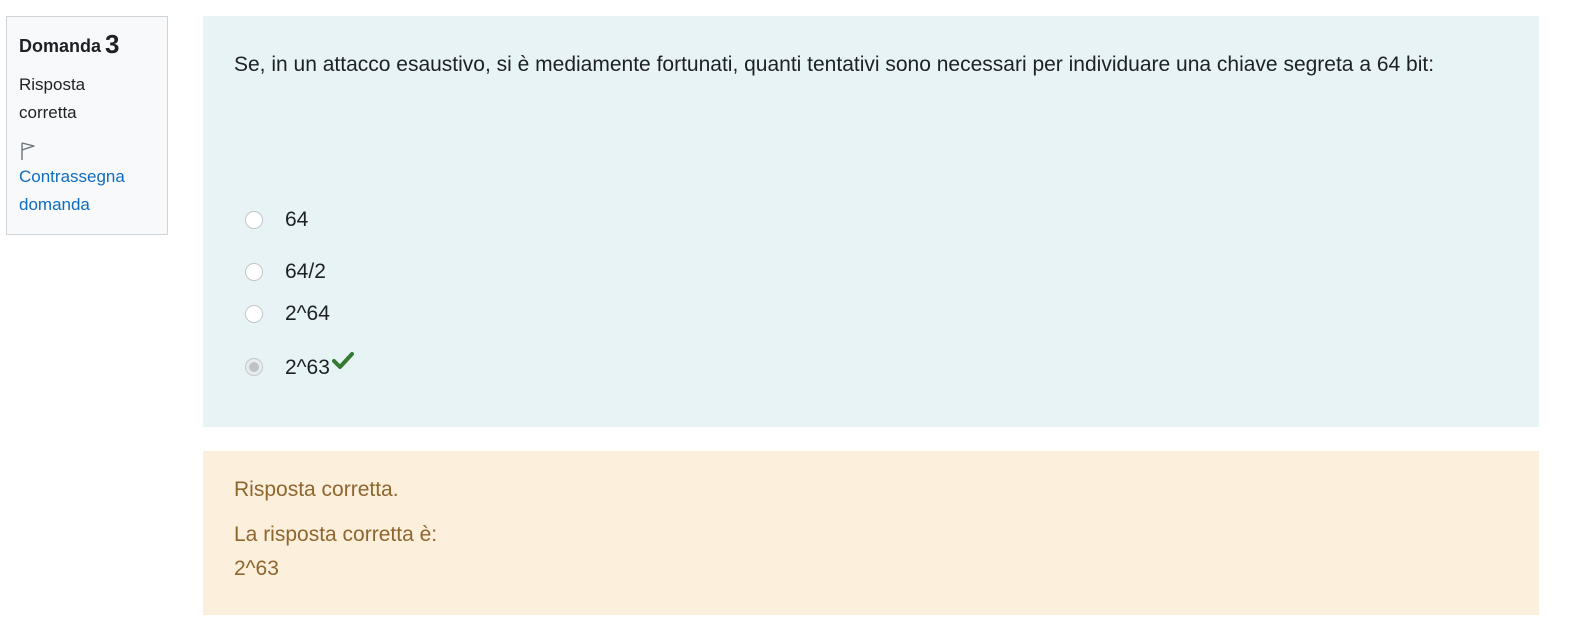 Image resolution: width=1580 pixels, height=637 pixels. What do you see at coordinates (28, 151) in the screenshot?
I see `flag-outline-icon` at bounding box center [28, 151].